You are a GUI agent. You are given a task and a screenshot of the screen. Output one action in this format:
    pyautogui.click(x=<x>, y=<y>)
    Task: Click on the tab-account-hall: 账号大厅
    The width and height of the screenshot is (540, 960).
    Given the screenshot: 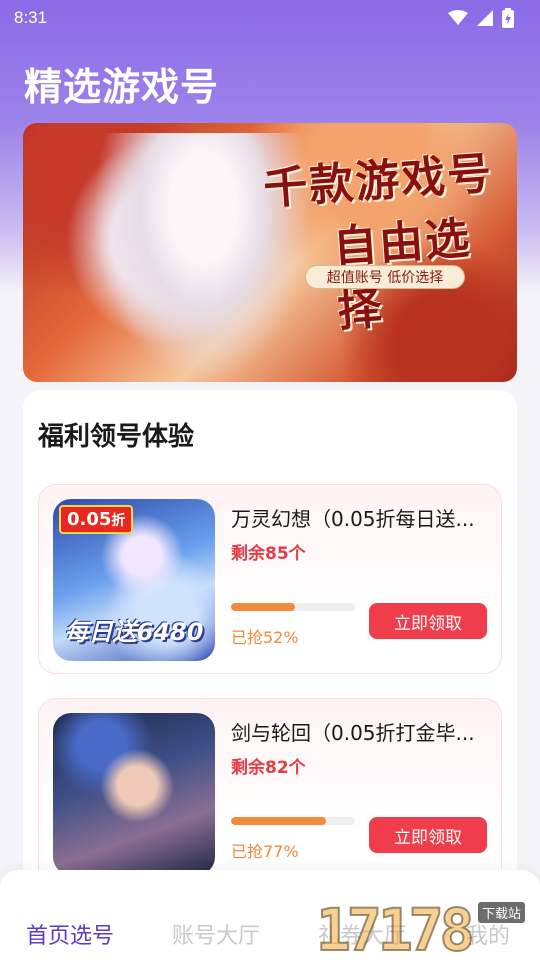 What is the action you would take?
    pyautogui.click(x=216, y=934)
    